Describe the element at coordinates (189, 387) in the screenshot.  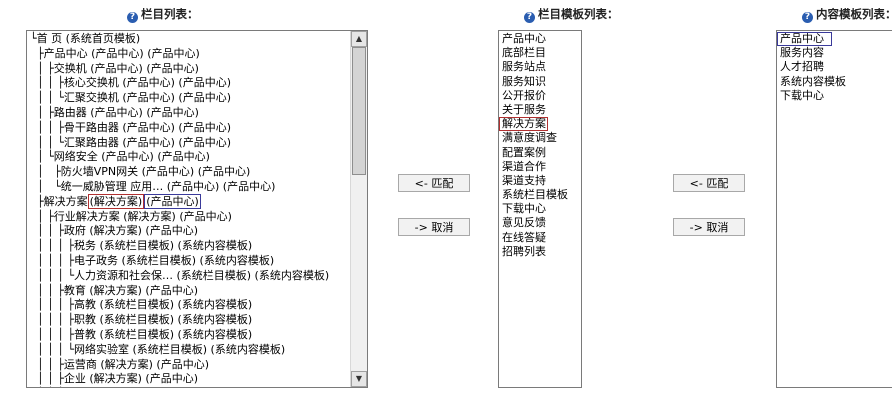
I see `tree-item: │ │ └其他 (解决方案) (产品中心)` at that location.